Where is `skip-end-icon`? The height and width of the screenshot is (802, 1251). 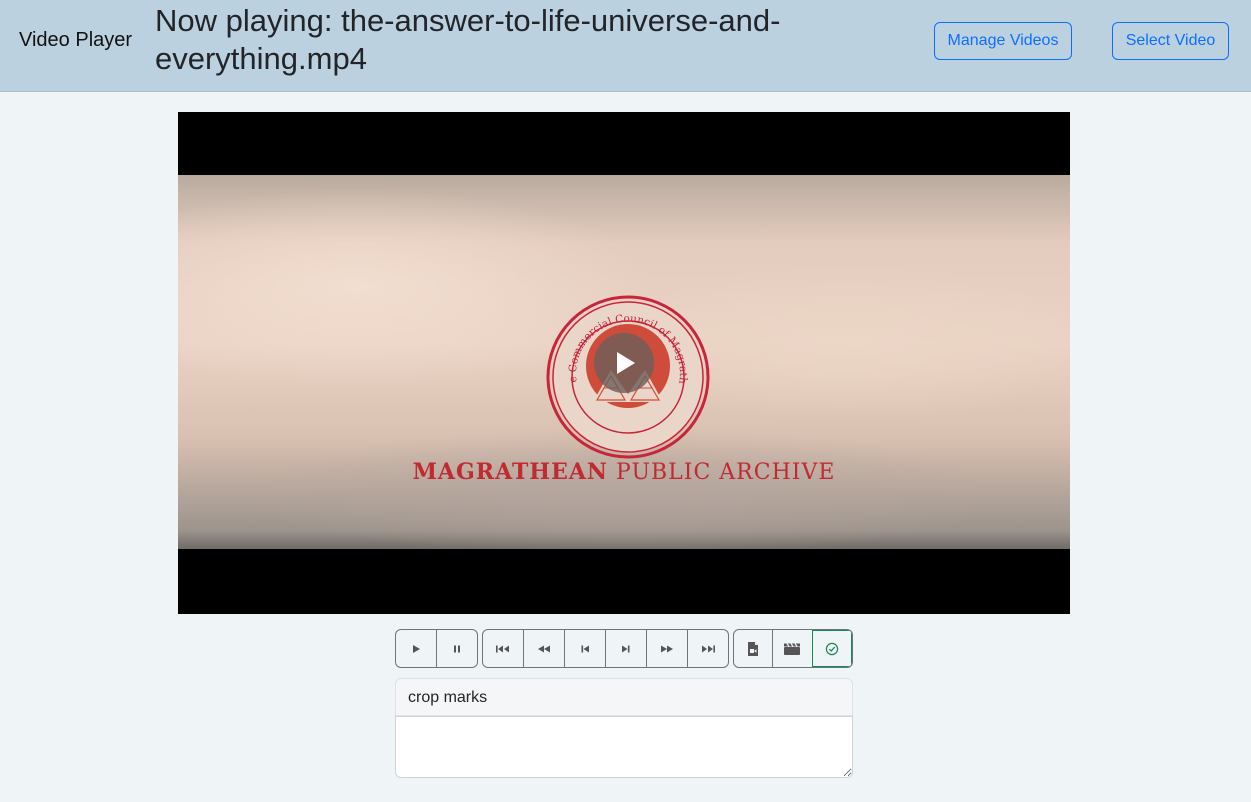 skip-end-icon is located at coordinates (708, 648).